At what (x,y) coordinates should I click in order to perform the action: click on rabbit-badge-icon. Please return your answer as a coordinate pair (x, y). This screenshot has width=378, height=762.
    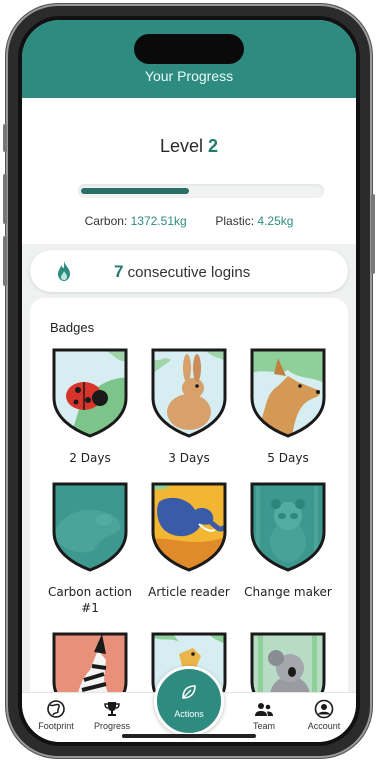
    Looking at the image, I should click on (189, 393).